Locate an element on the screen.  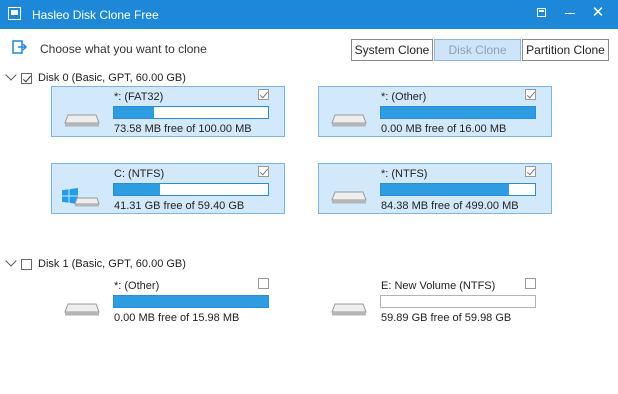
restore-icon is located at coordinates (541, 12).